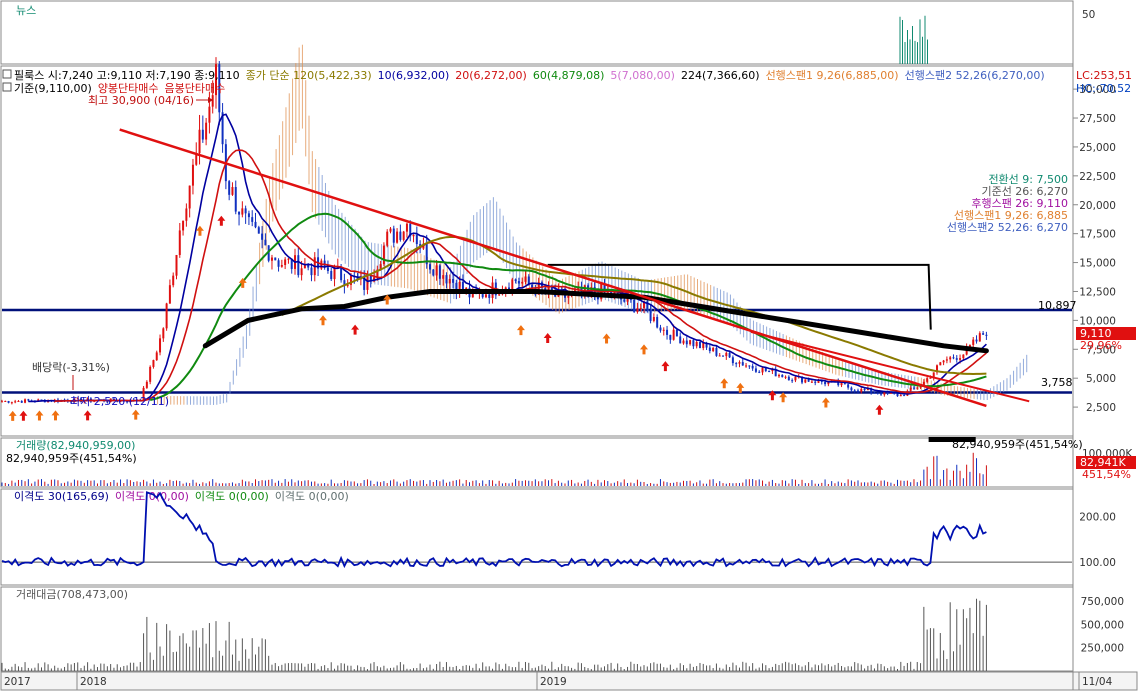  Describe the element at coordinates (1057, 382) in the screenshot. I see `hline-label-lower: 3,758` at that location.